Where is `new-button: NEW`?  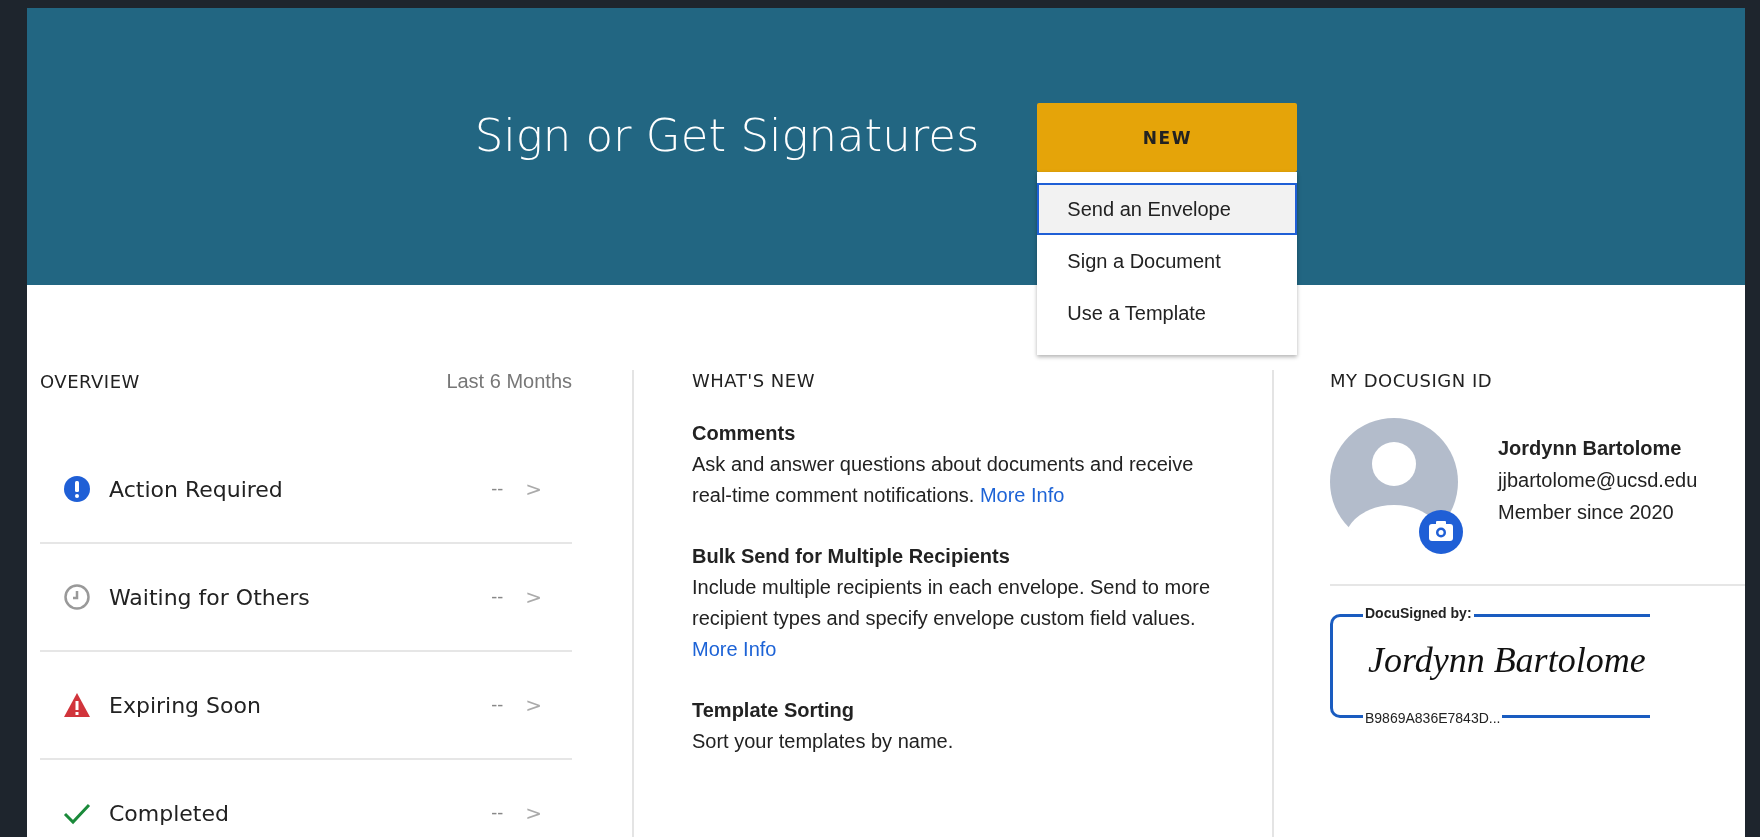 new-button: NEW is located at coordinates (1167, 137).